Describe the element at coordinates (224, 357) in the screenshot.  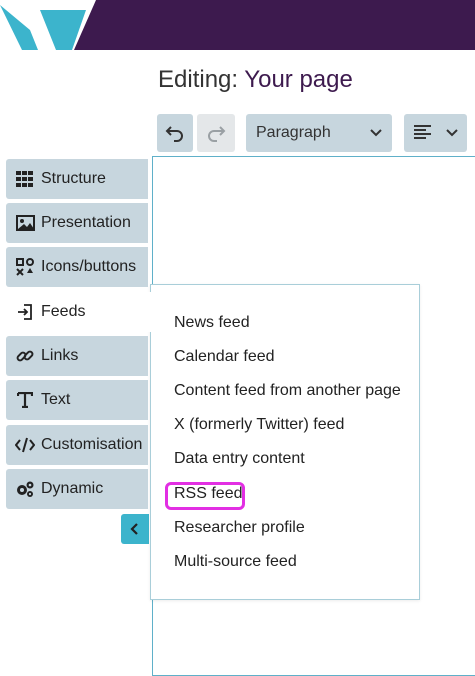
I see `menu-item-calendar-feed: Calendar feed` at that location.